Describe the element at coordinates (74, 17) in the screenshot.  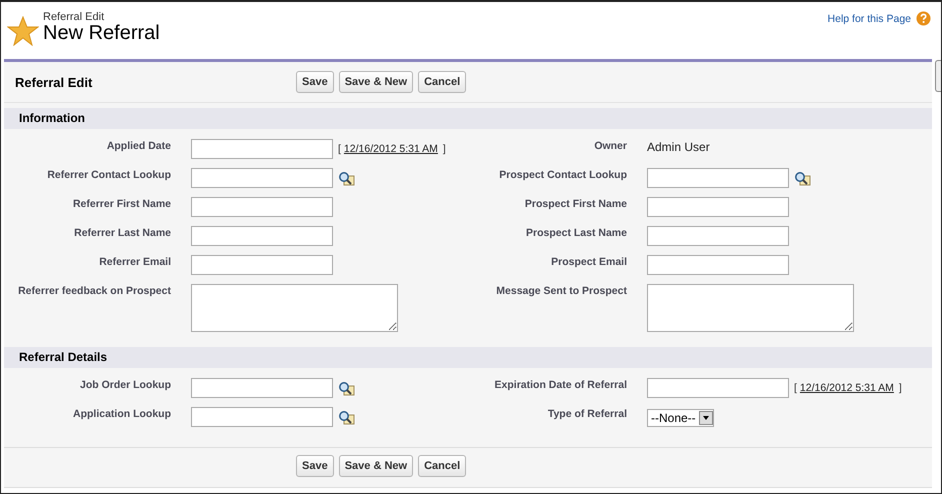
I see `page-type-label: Referral Edit` at that location.